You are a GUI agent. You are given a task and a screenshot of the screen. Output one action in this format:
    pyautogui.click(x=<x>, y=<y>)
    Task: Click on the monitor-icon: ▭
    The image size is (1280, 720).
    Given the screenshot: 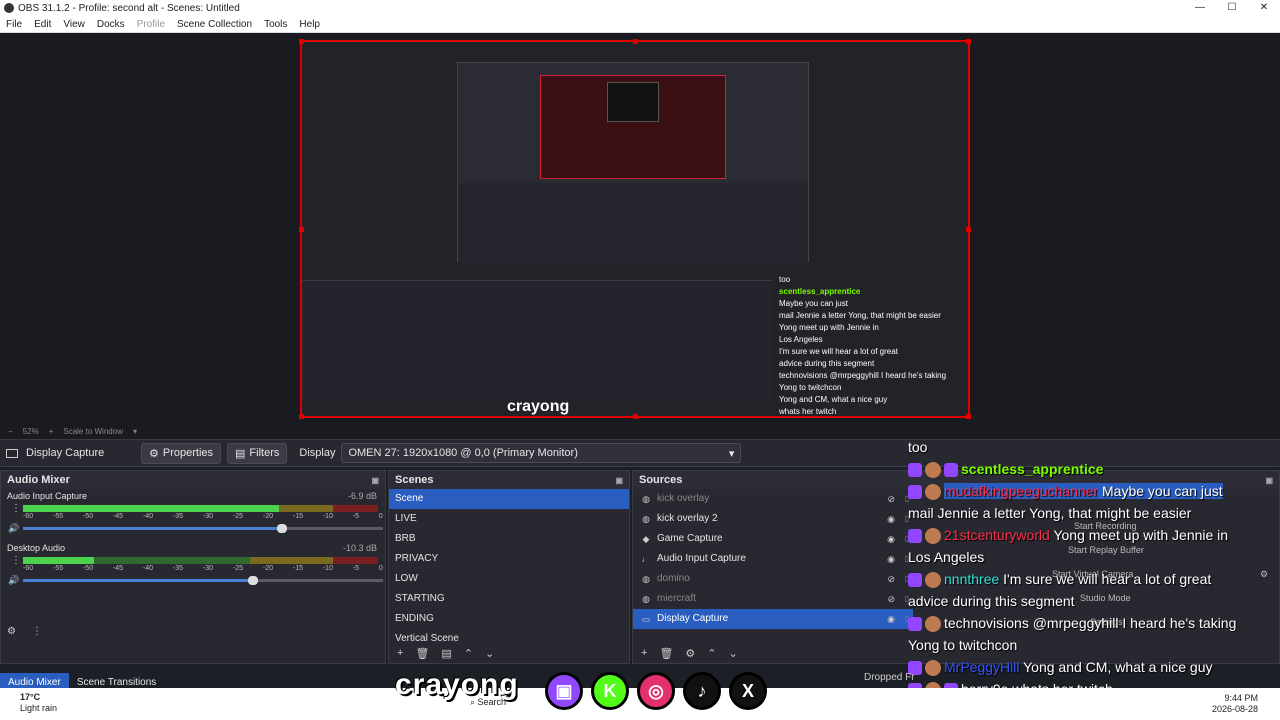 What is the action you would take?
    pyautogui.click(x=646, y=619)
    